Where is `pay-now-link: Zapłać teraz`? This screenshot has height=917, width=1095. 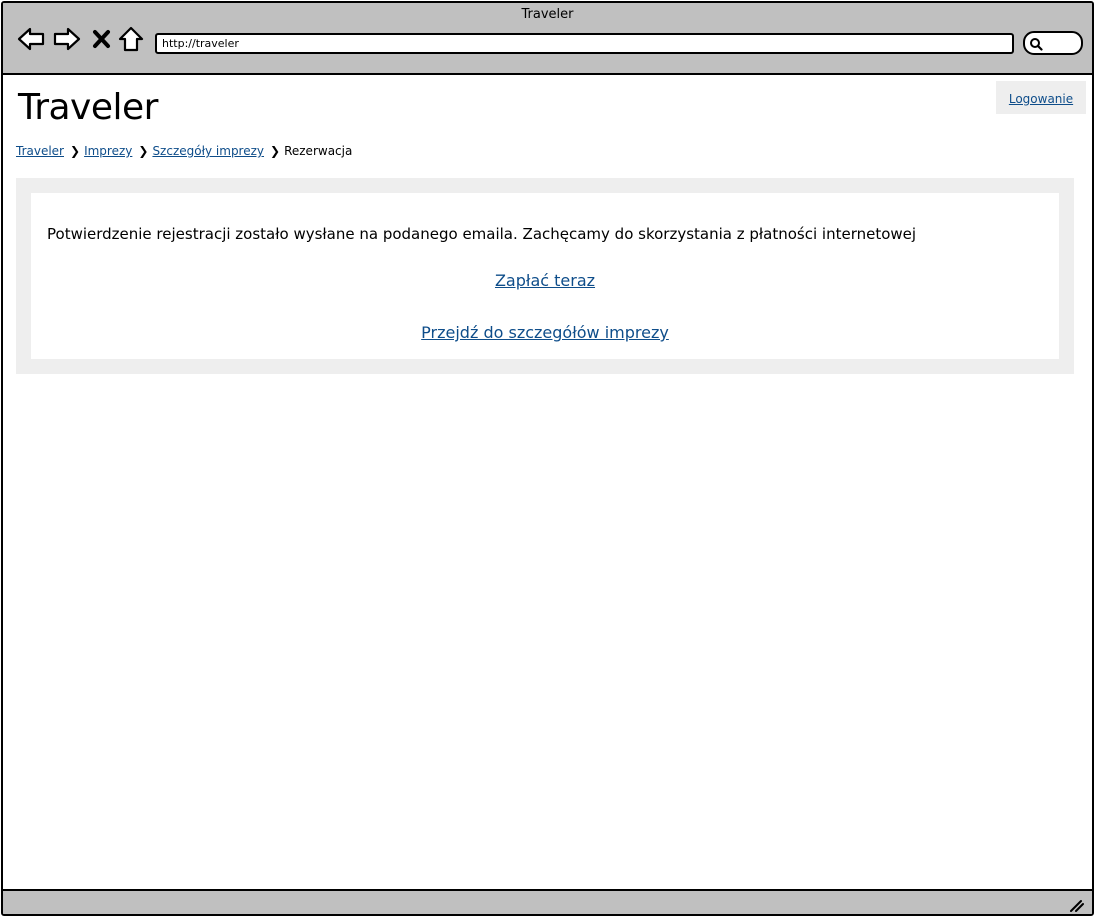
pay-now-link: Zapłać teraz is located at coordinates (545, 280).